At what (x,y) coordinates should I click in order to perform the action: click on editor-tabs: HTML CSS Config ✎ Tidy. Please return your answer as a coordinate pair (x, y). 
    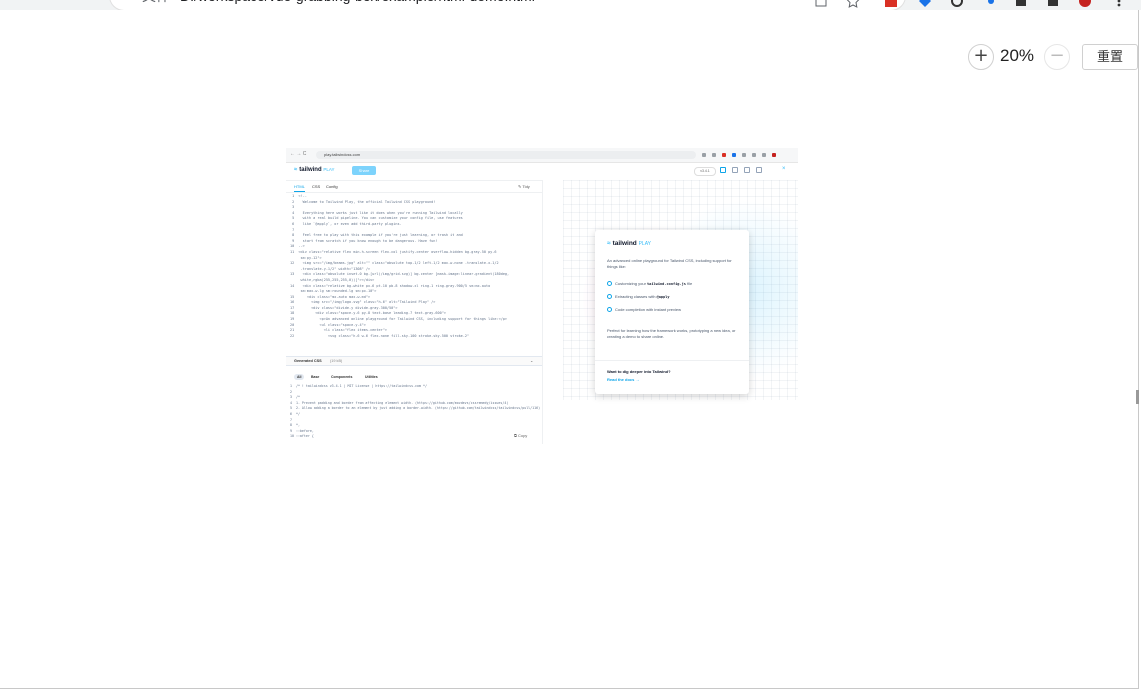
    Looking at the image, I should click on (414, 186).